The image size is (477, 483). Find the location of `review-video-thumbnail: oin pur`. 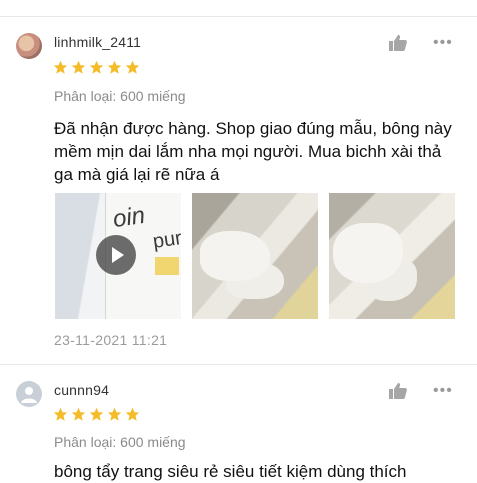

review-video-thumbnail: oin pur is located at coordinates (118, 256).